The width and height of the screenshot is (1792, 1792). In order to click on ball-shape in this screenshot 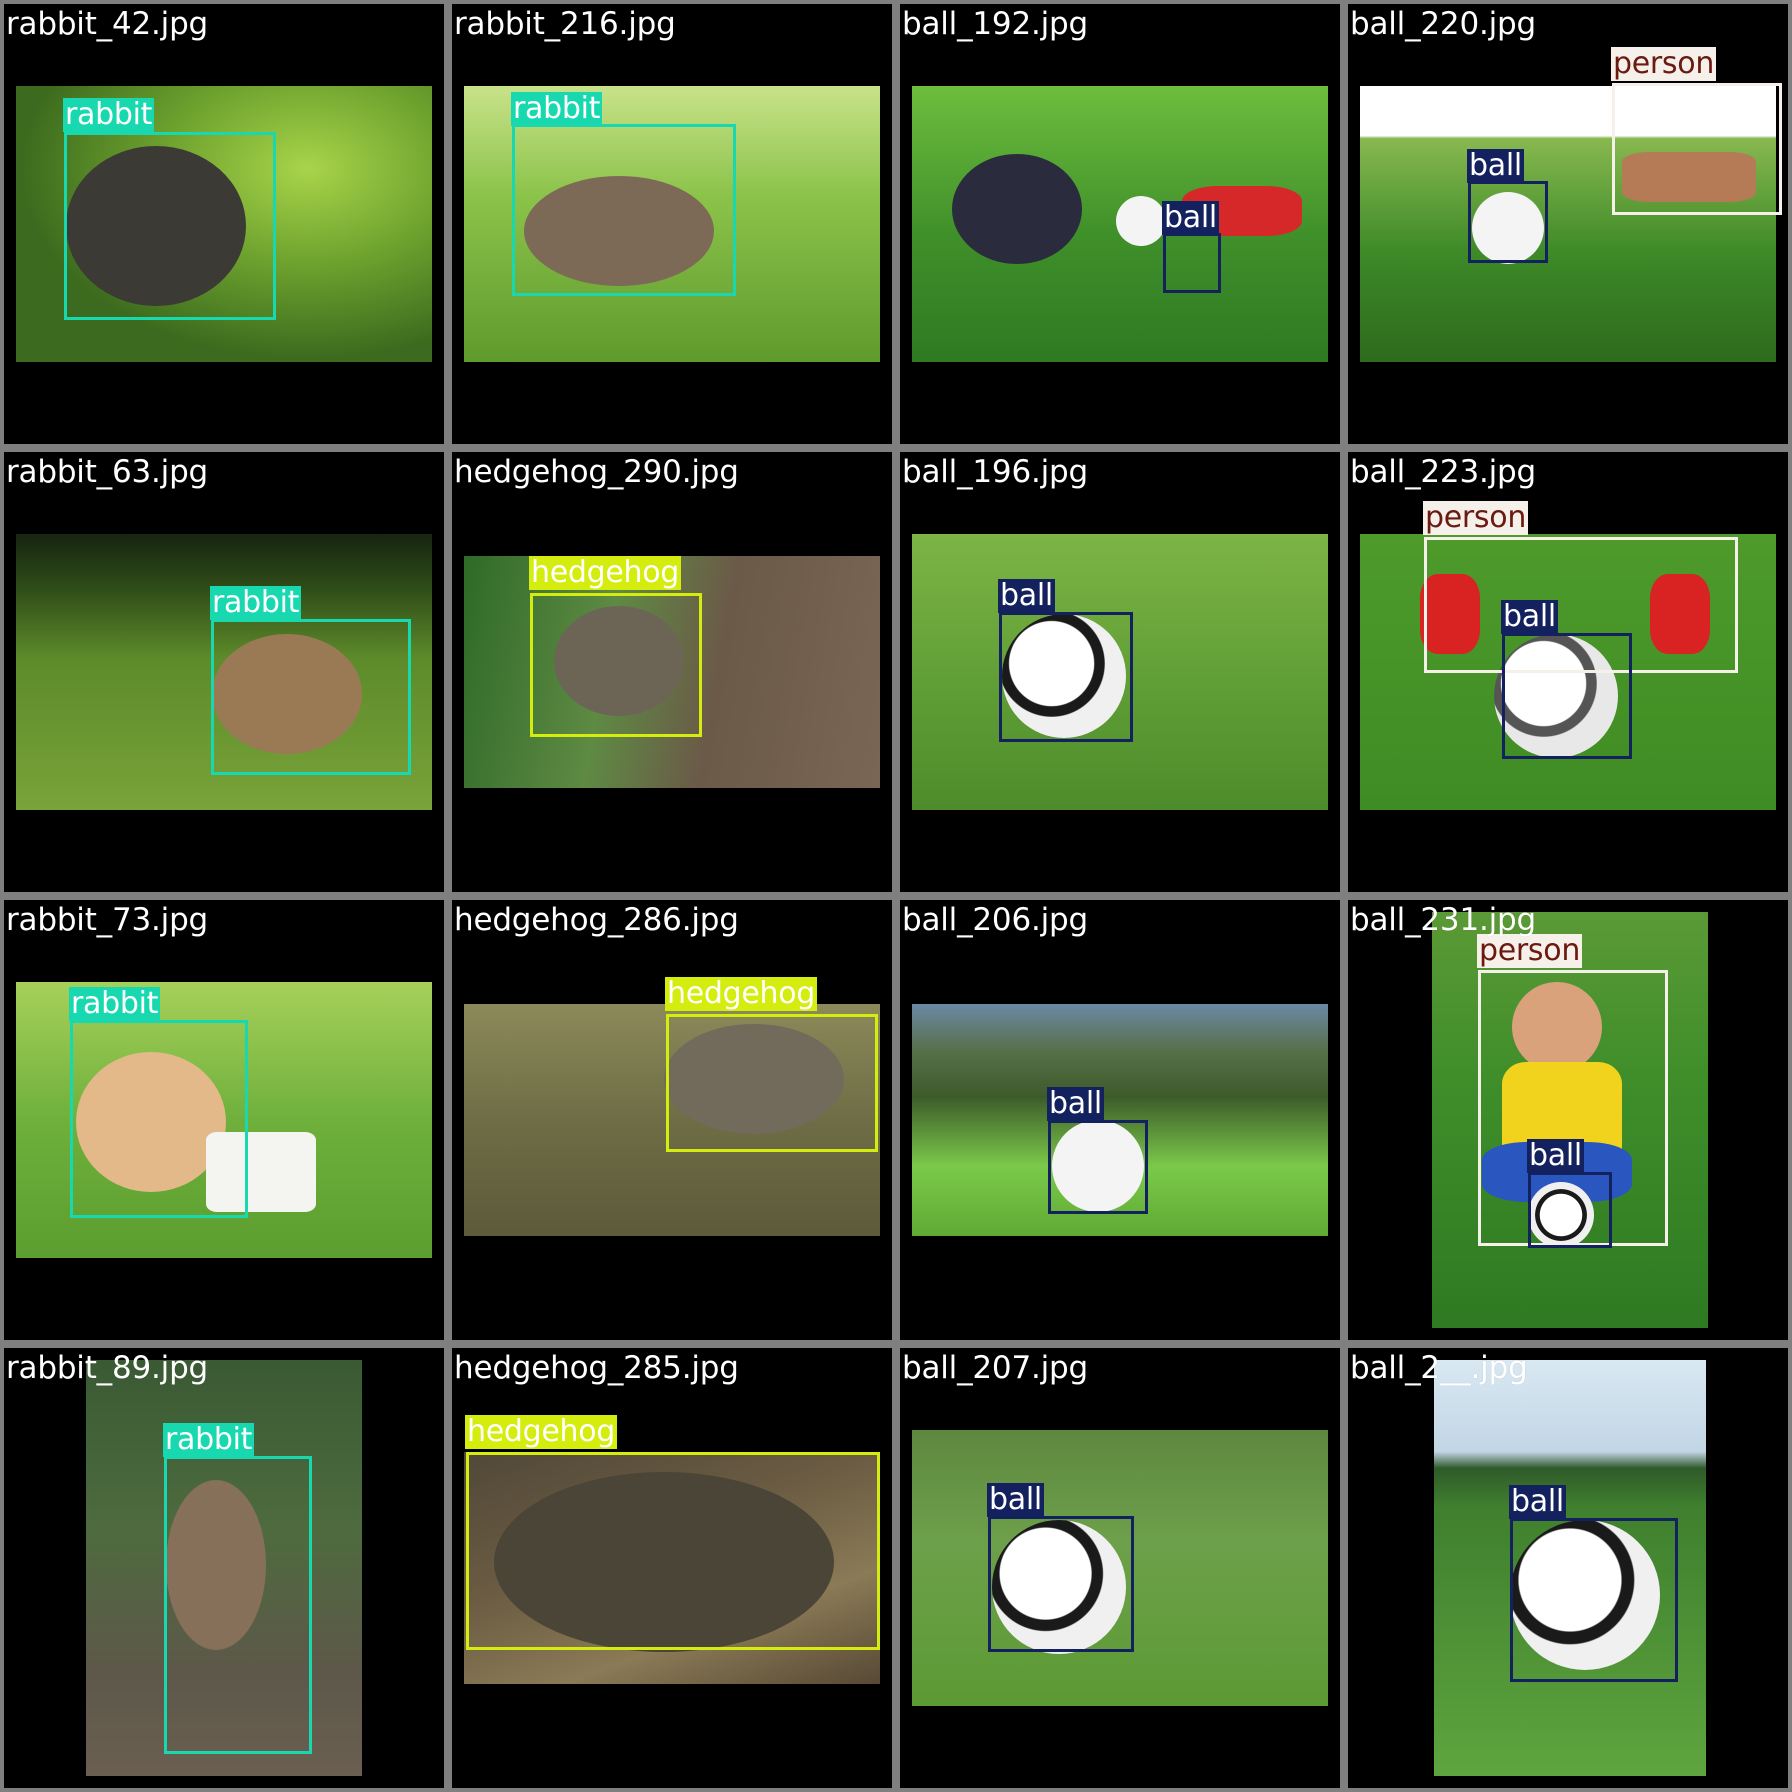, I will do `click(1141, 221)`.